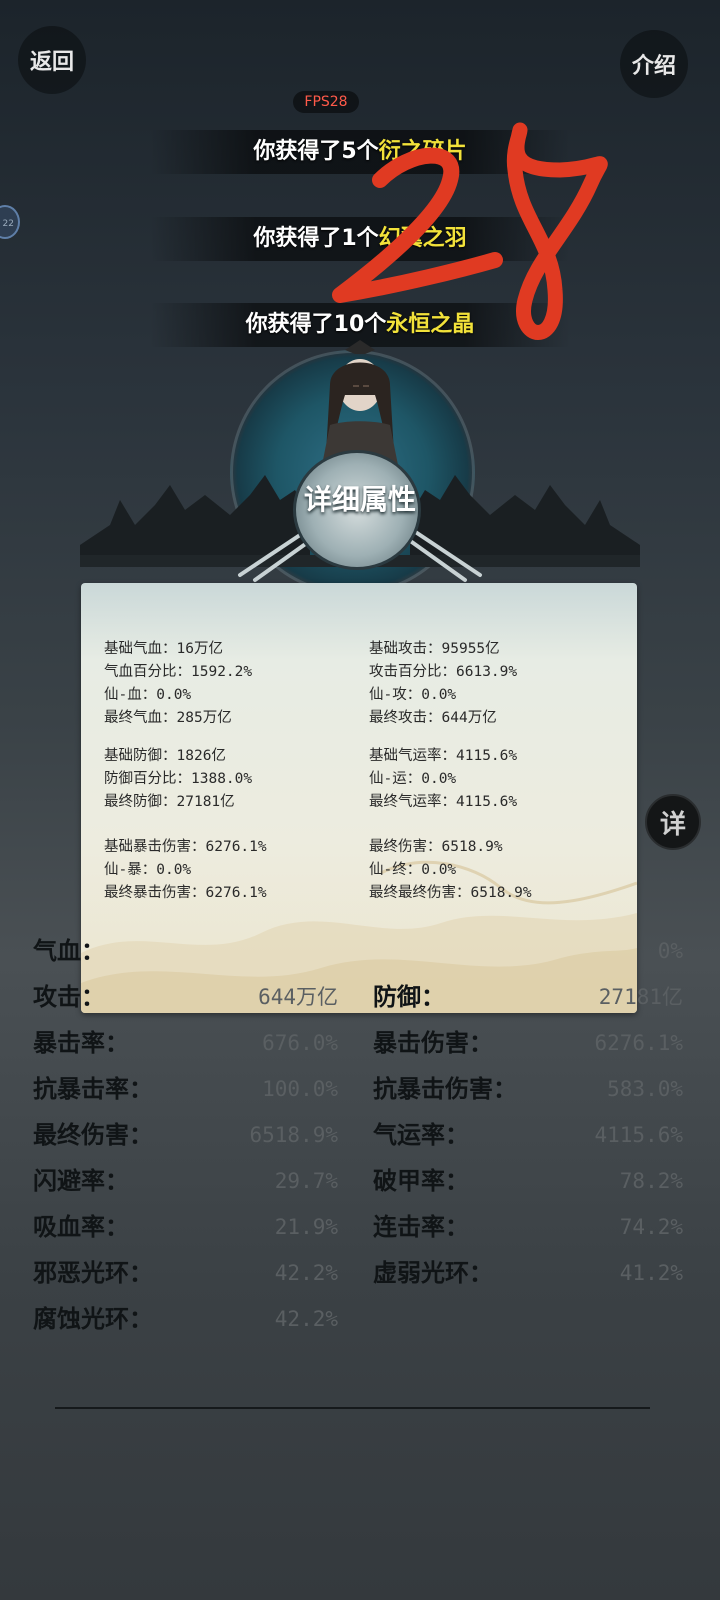 The height and width of the screenshot is (1600, 720). What do you see at coordinates (450, 893) in the screenshot?
I see `detail-row: 最终最终伤害：6518.9%` at bounding box center [450, 893].